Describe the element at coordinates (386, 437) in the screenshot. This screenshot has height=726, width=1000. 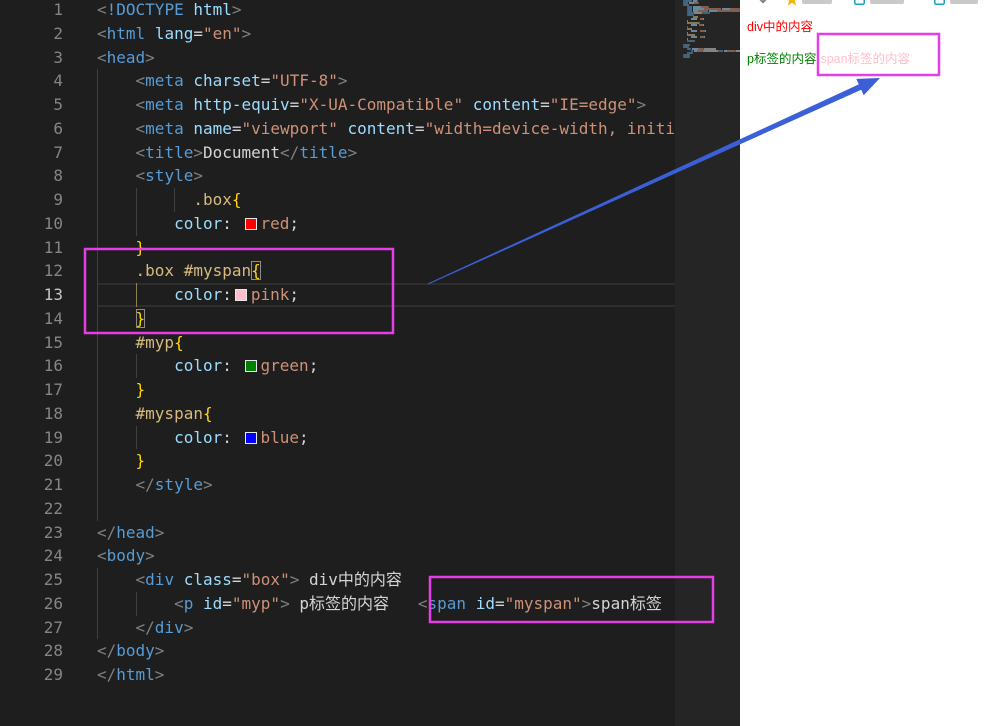
I see `code-line: color: blue;` at that location.